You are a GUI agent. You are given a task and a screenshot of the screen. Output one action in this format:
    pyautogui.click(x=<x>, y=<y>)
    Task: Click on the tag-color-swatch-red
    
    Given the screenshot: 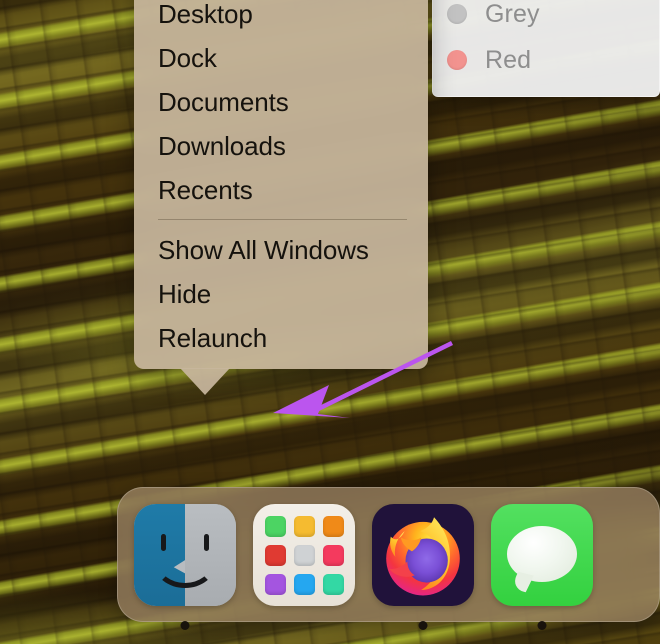 What is the action you would take?
    pyautogui.click(x=457, y=60)
    